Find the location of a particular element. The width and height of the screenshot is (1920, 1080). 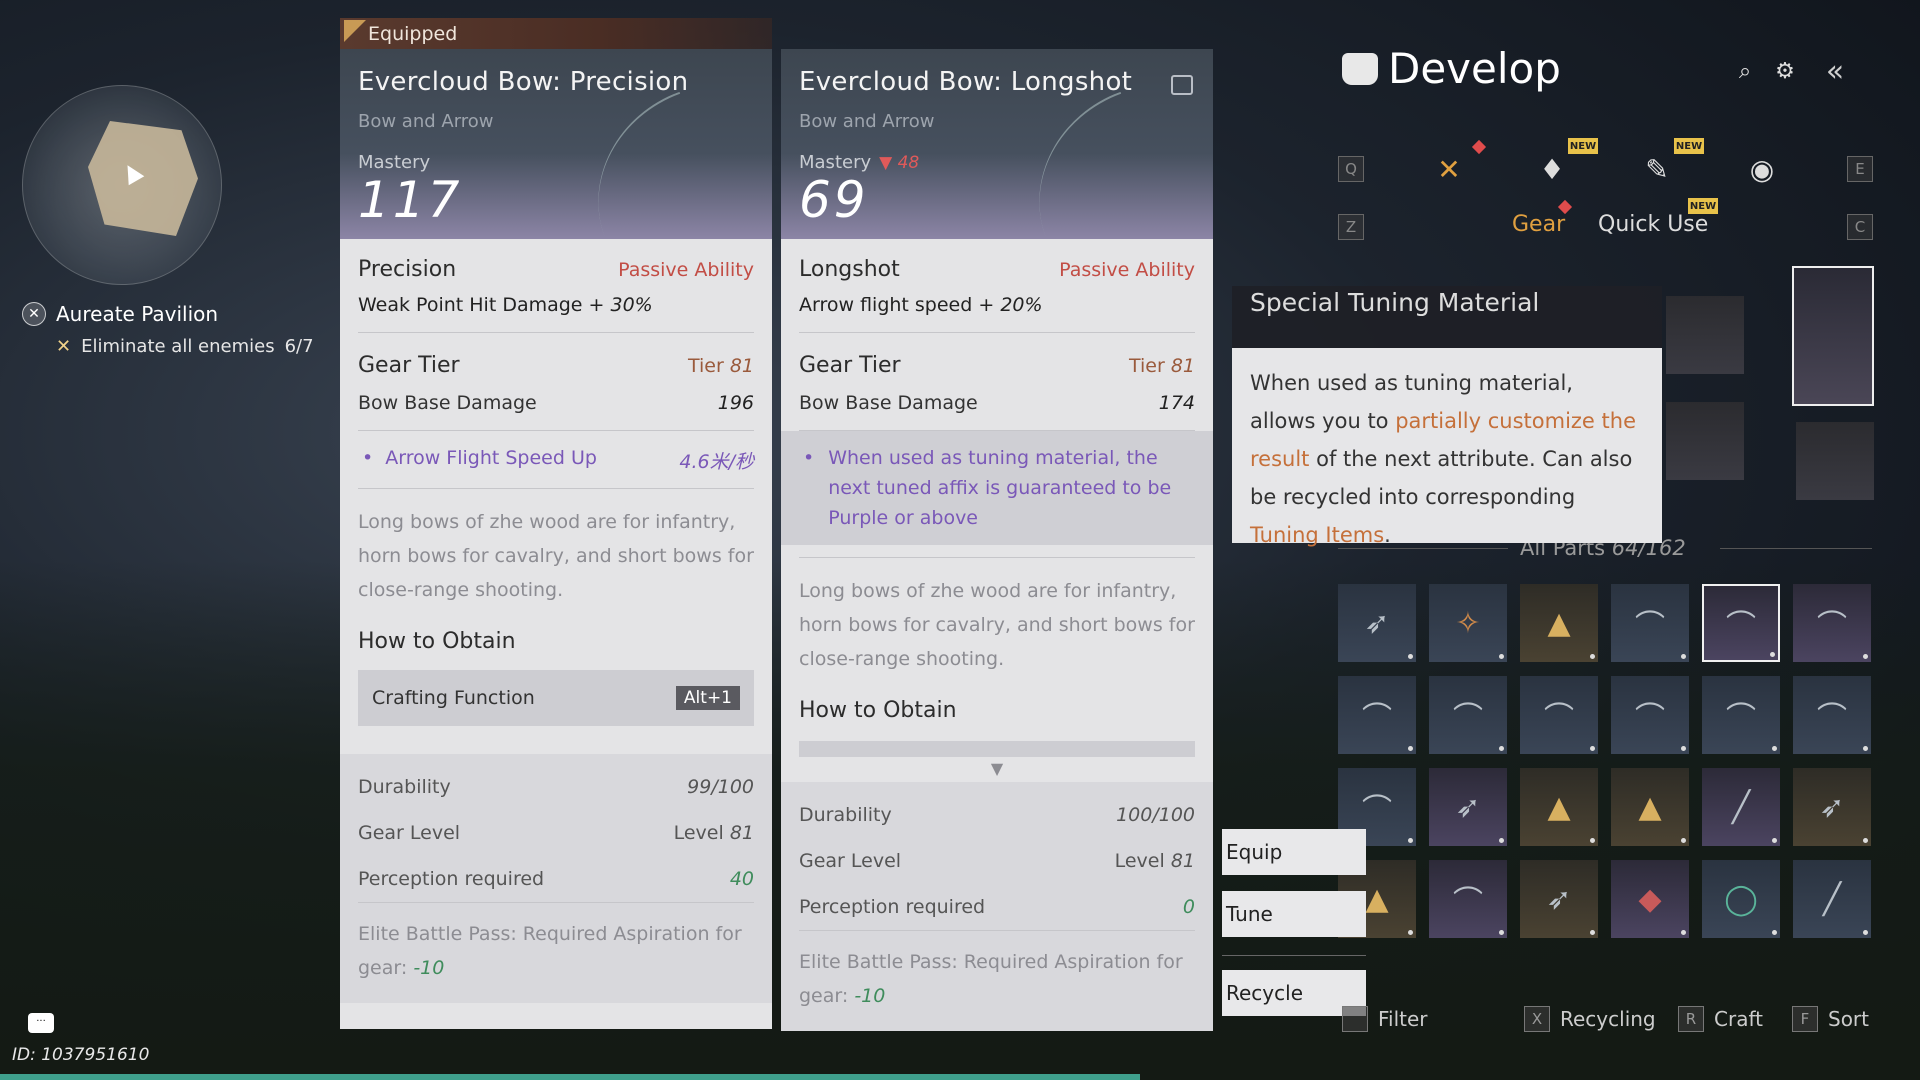

top-toolbar: ⌕ ⚙ « is located at coordinates (1790, 71).